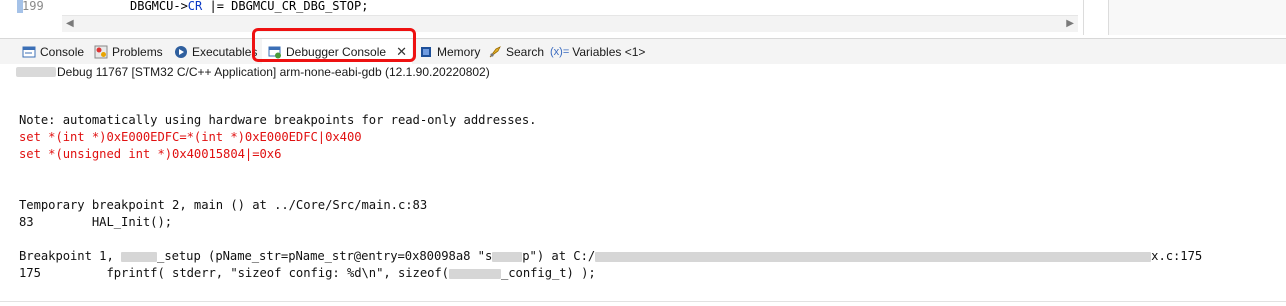 Image resolution: width=1286 pixels, height=306 pixels. What do you see at coordinates (33, 6) in the screenshot?
I see `line-number: 199` at bounding box center [33, 6].